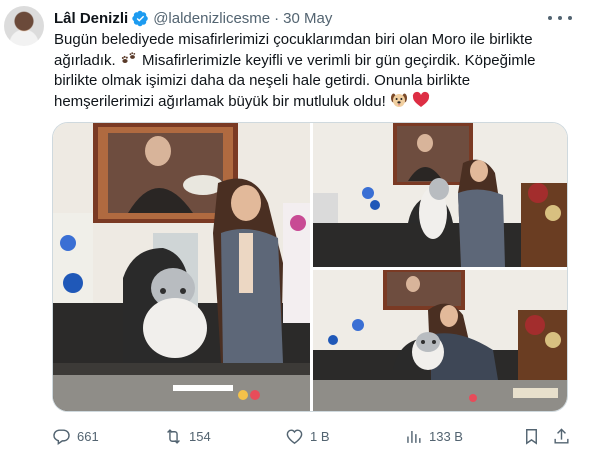 Image resolution: width=590 pixels, height=454 pixels. Describe the element at coordinates (85, 60) in the screenshot. I see `tweet-text-segment: ağırladık.` at that location.